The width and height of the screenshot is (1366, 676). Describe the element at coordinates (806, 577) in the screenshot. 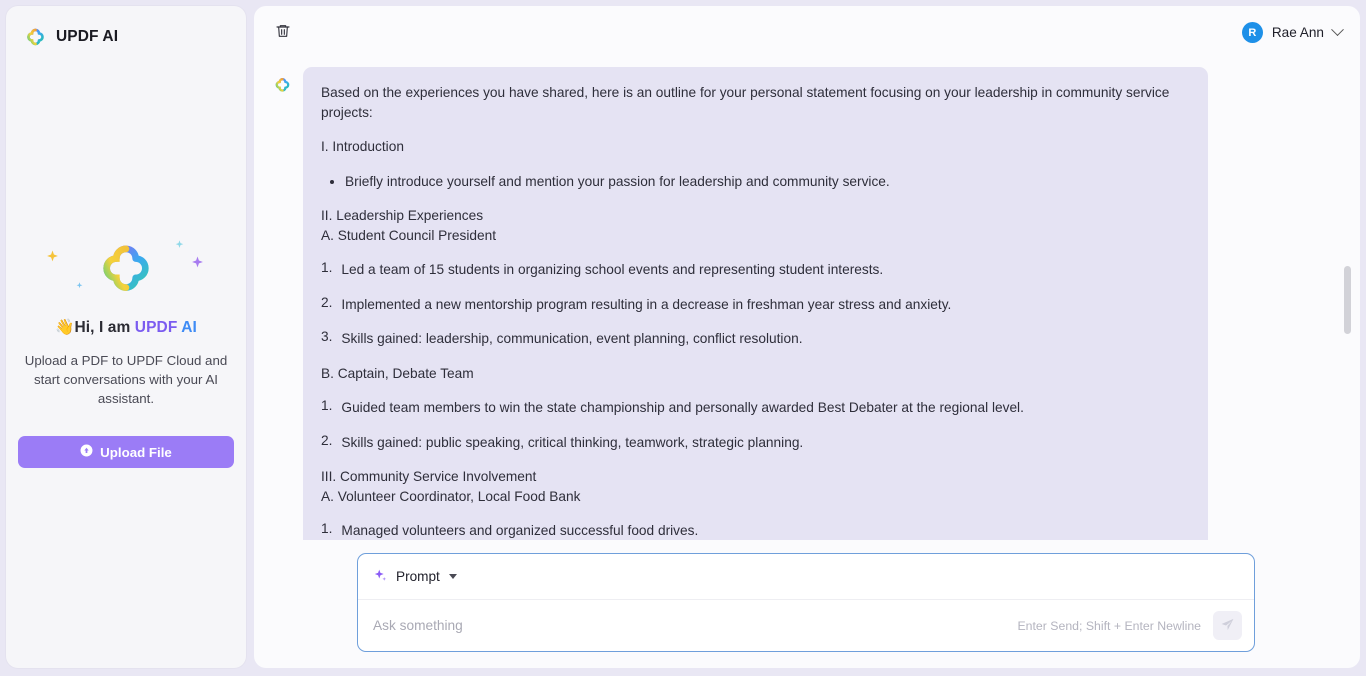

I see `composer-toolbar: Prompt` at that location.